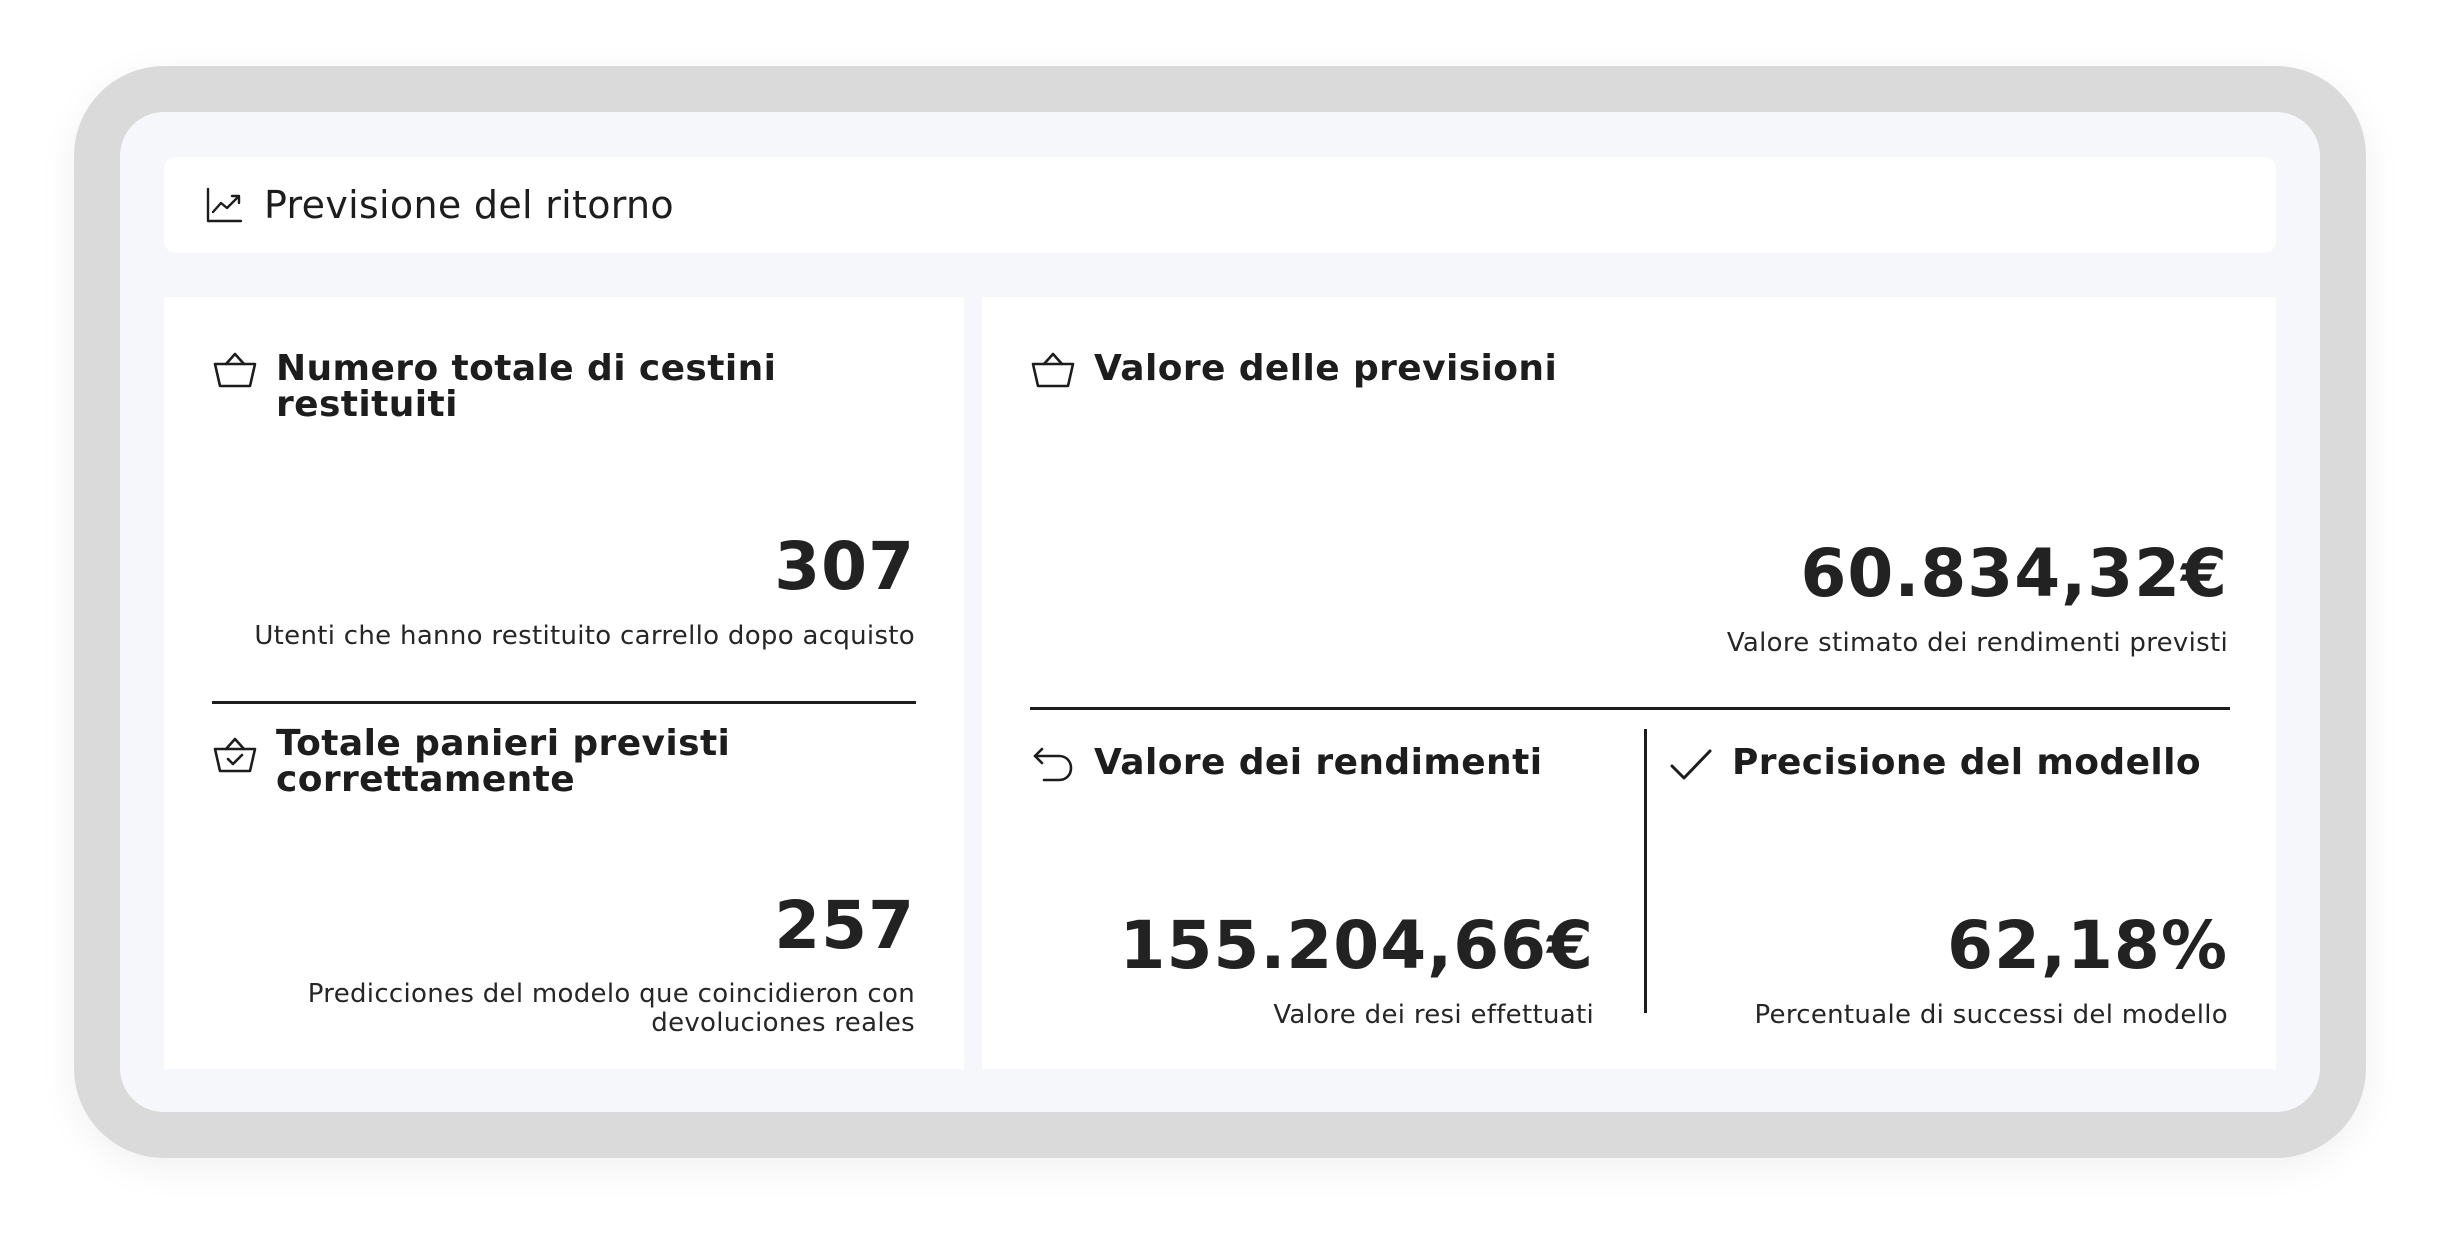  What do you see at coordinates (1691, 764) in the screenshot?
I see `check-icon` at bounding box center [1691, 764].